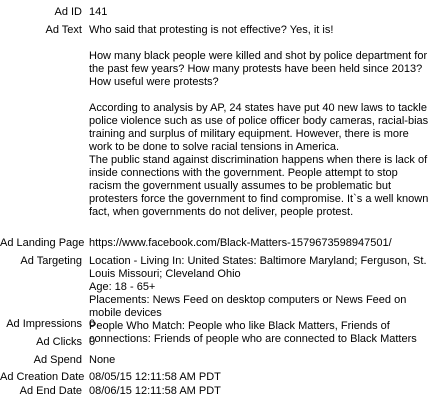 This screenshot has height=400, width=431. I want to click on ad-creation-date-value: 08/05/15 12:11:58 AM PDT, so click(155, 377).